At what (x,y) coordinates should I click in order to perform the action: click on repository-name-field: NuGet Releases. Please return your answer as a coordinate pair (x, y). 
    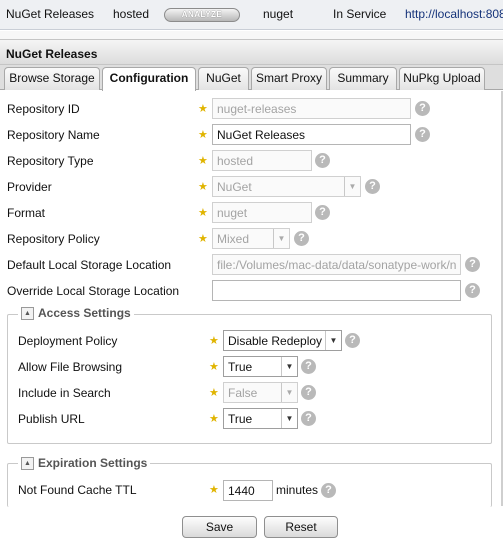
    Looking at the image, I should click on (311, 134).